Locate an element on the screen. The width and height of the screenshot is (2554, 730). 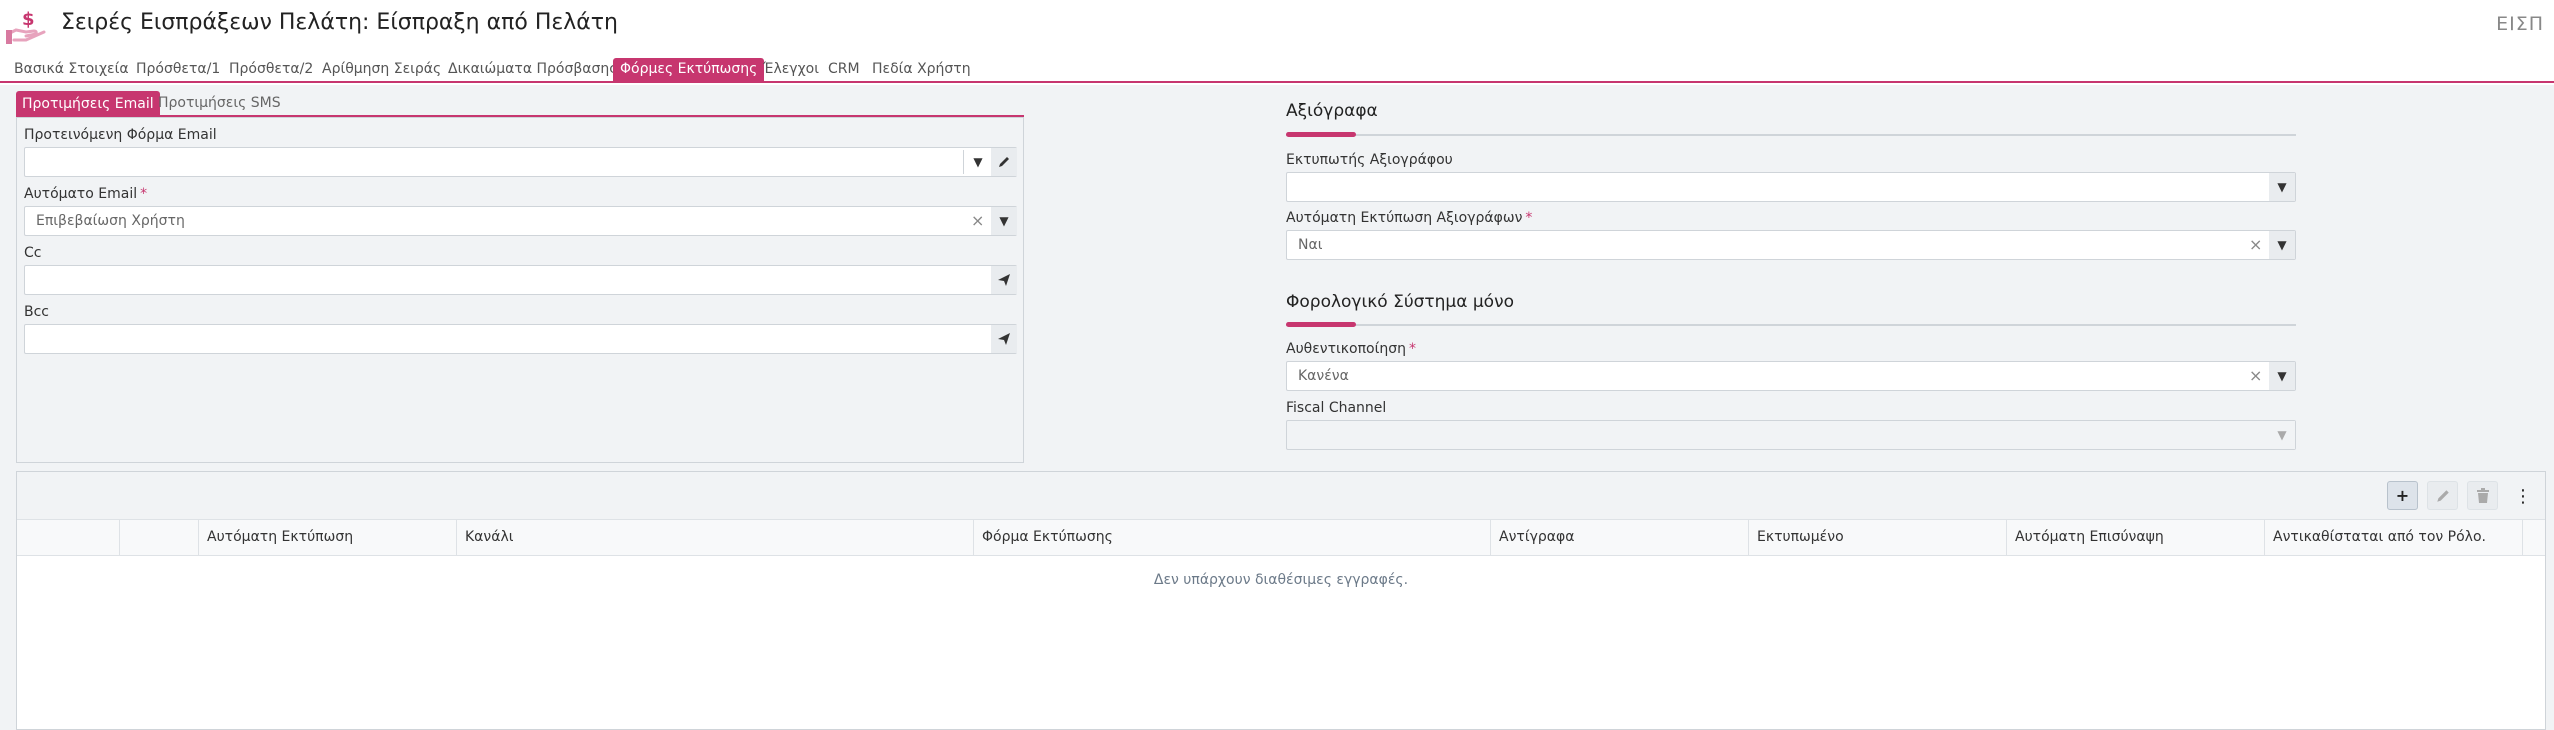
column-header: Αντικαθίσταται από τον Ρόλο. is located at coordinates (2394, 538).